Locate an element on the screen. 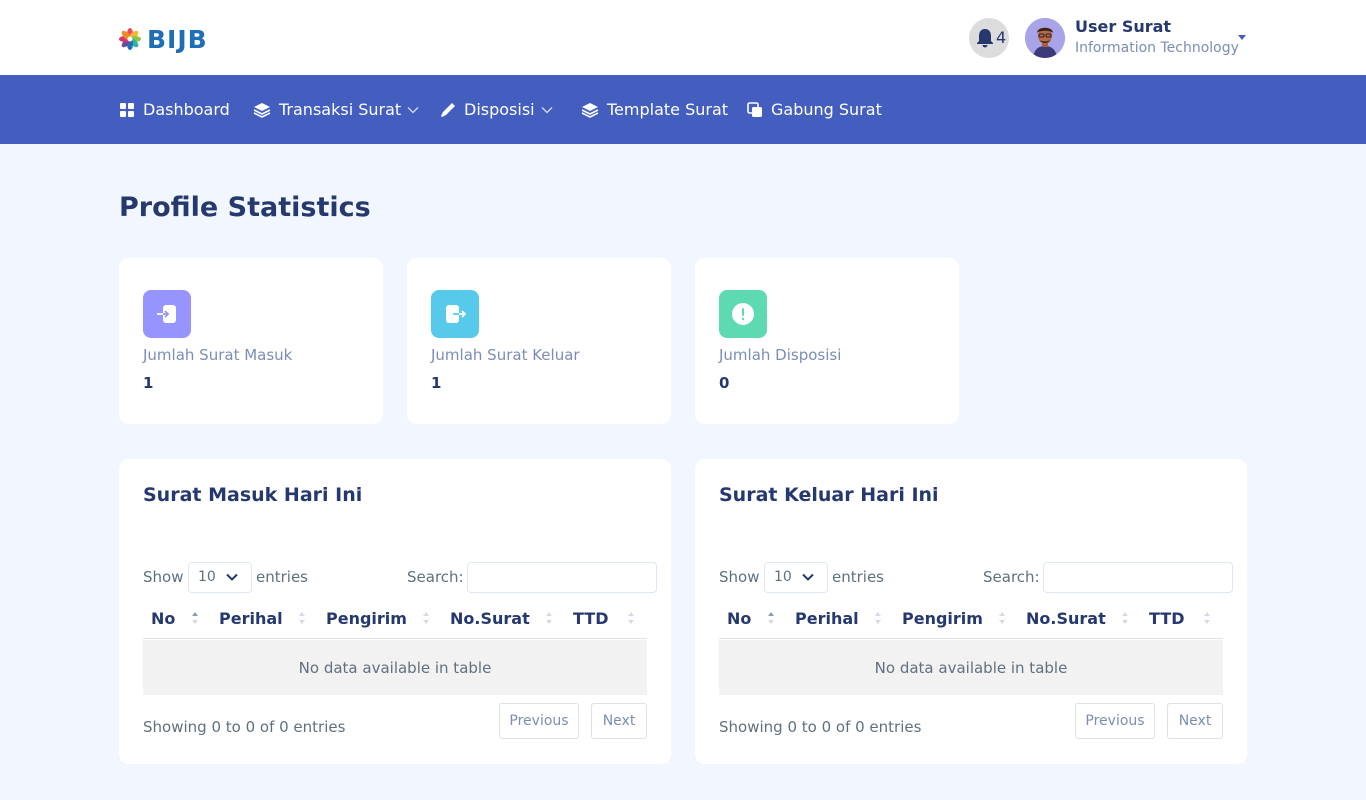 This screenshot has height=800, width=1366. stat-value: 0 is located at coordinates (724, 383).